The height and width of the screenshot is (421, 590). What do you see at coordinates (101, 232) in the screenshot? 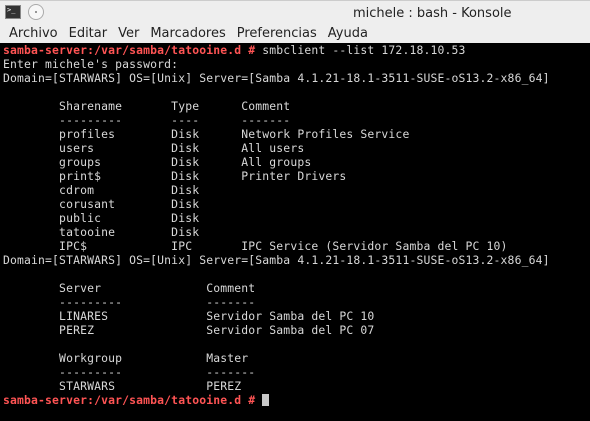
I see `output-line: tatooine Disk` at bounding box center [101, 232].